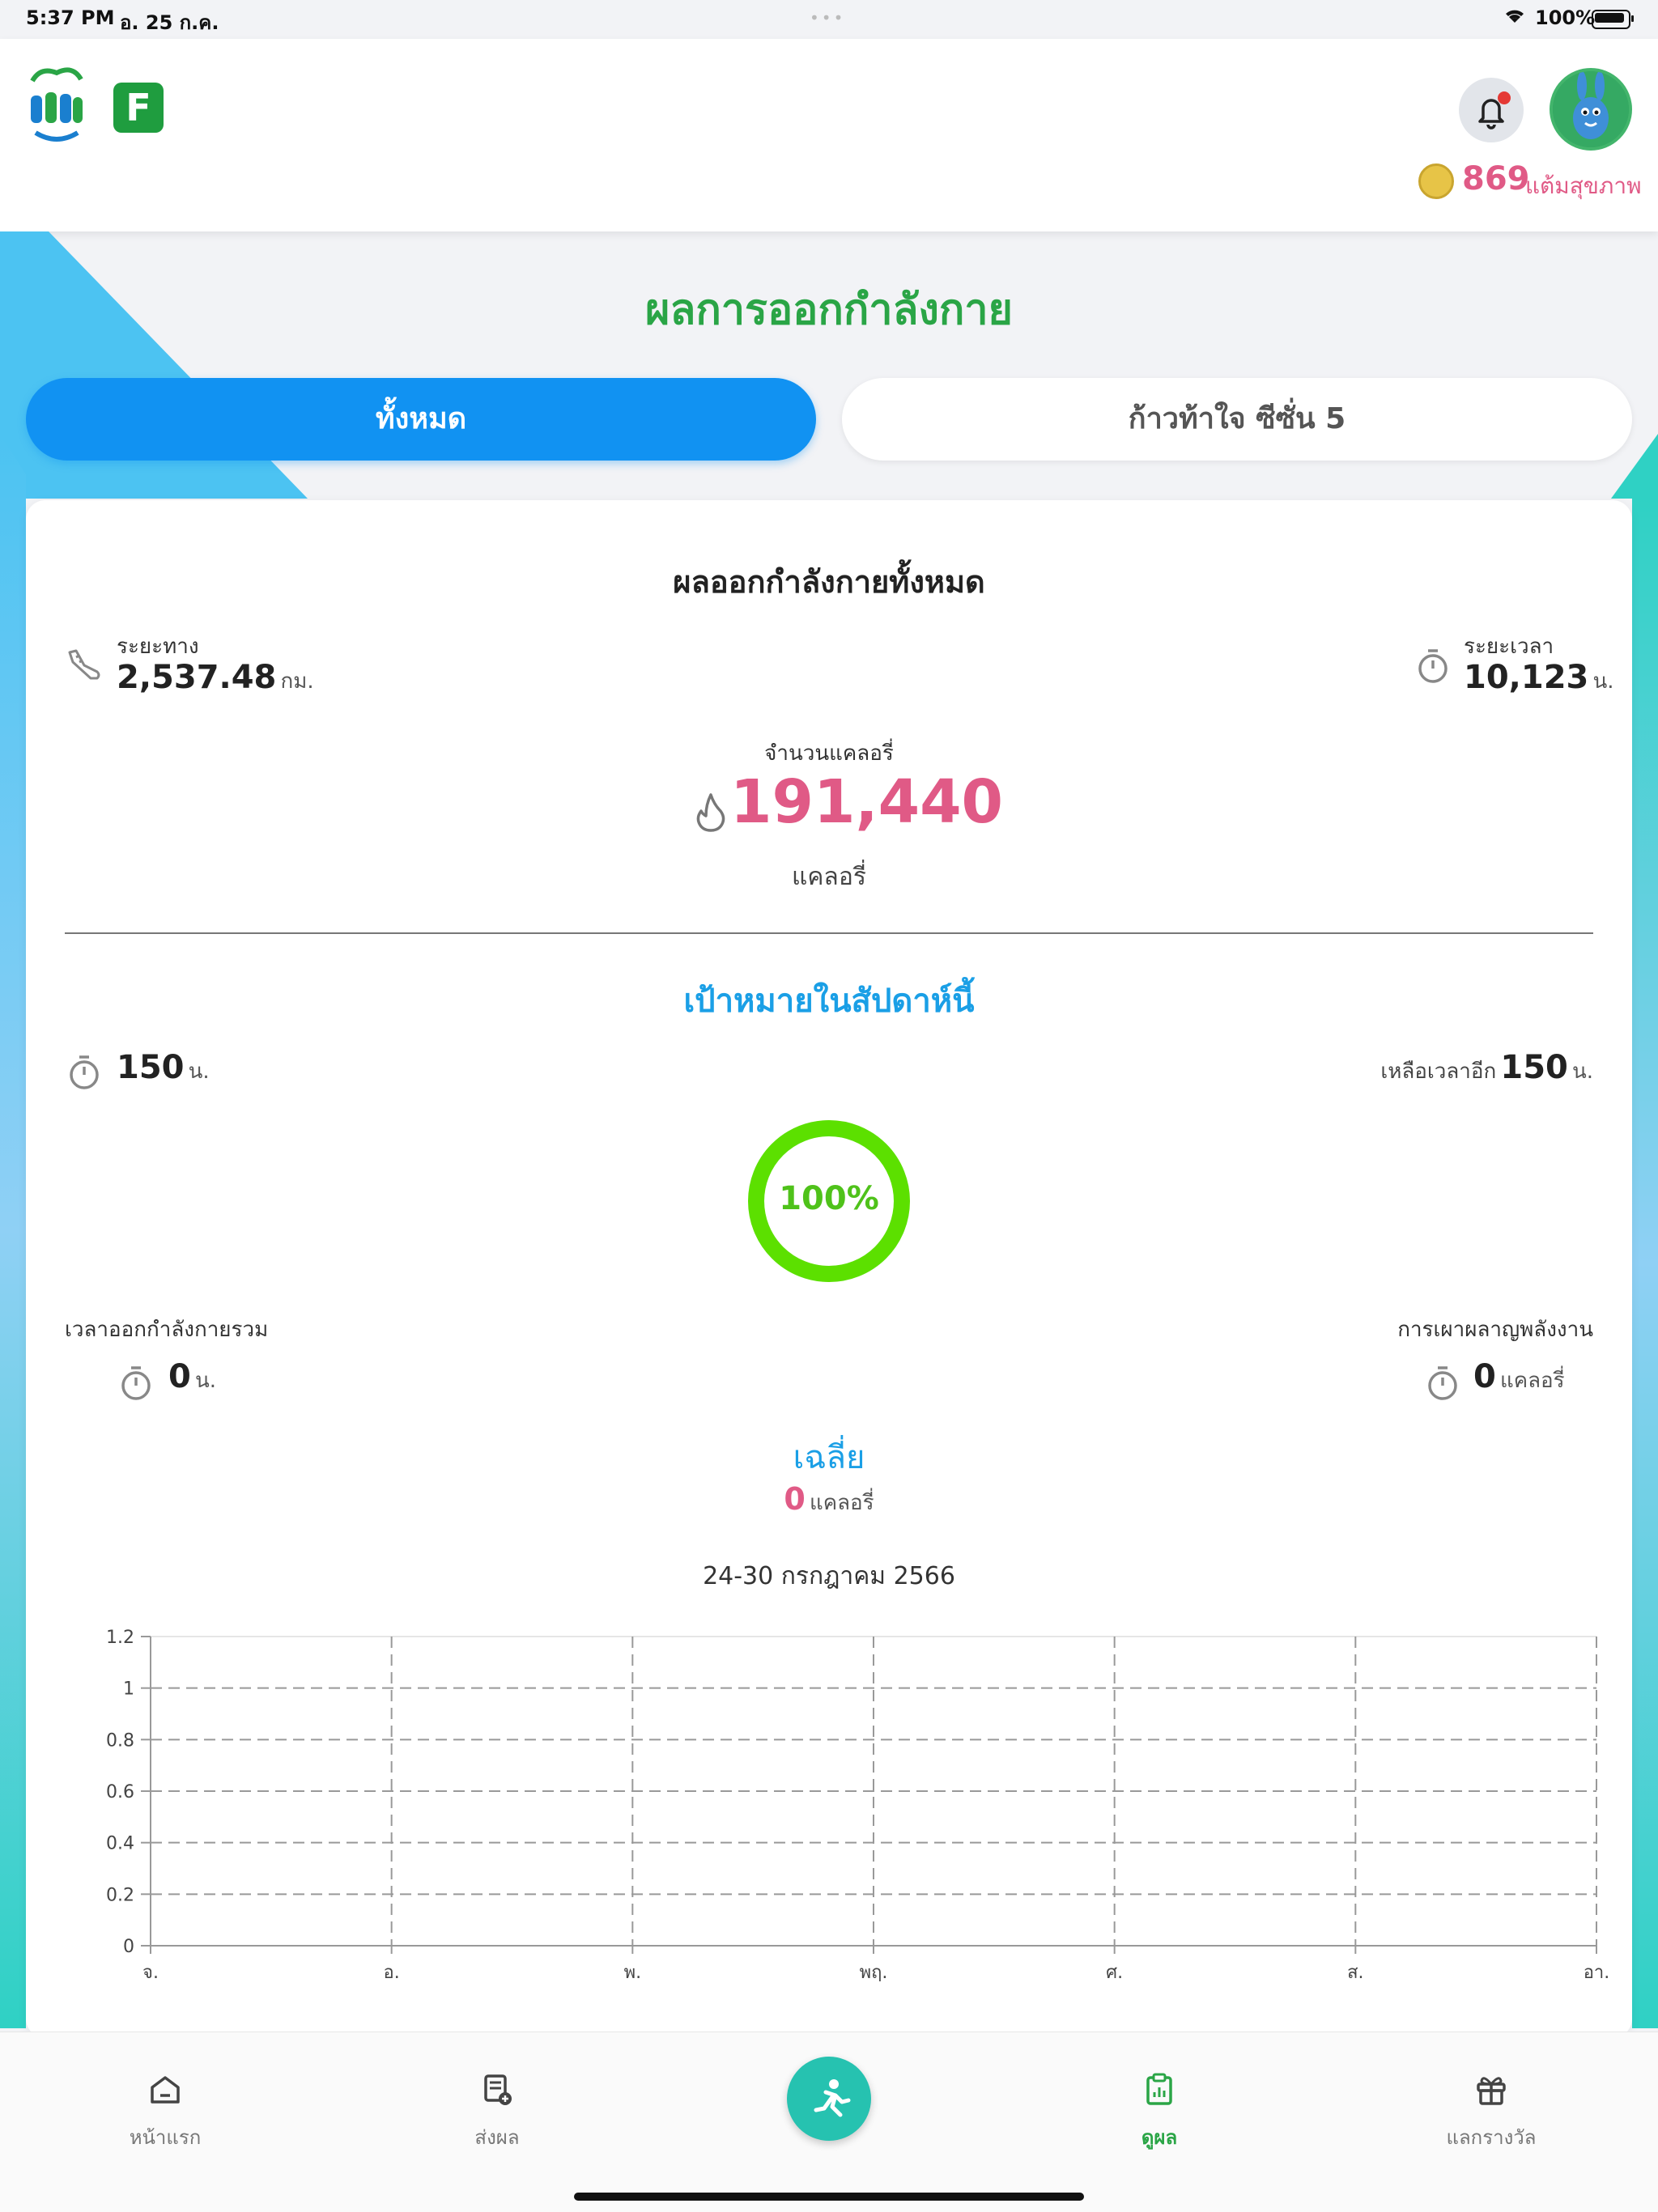 The height and width of the screenshot is (2212, 1658). I want to click on chart-y-tick-label: 0.4, so click(120, 1844).